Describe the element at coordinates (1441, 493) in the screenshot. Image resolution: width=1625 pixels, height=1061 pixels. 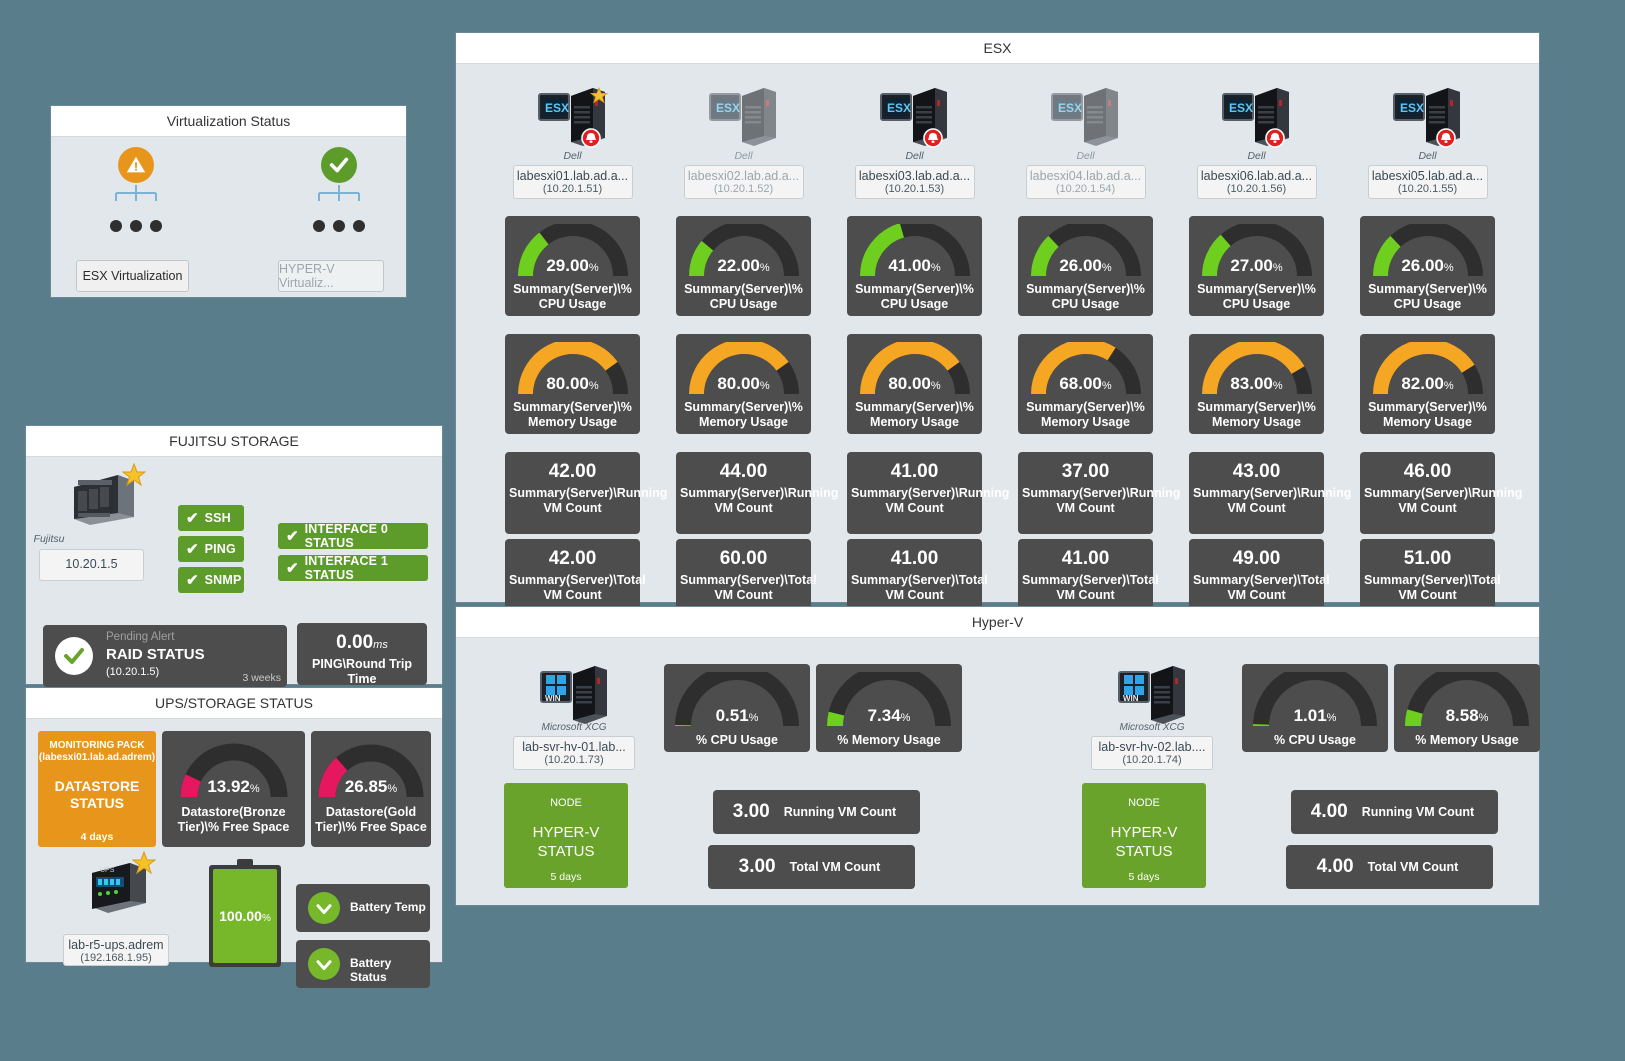
I see `esx-running-vm-tile: 46.00 Summary(Server)\Running VM Count` at that location.